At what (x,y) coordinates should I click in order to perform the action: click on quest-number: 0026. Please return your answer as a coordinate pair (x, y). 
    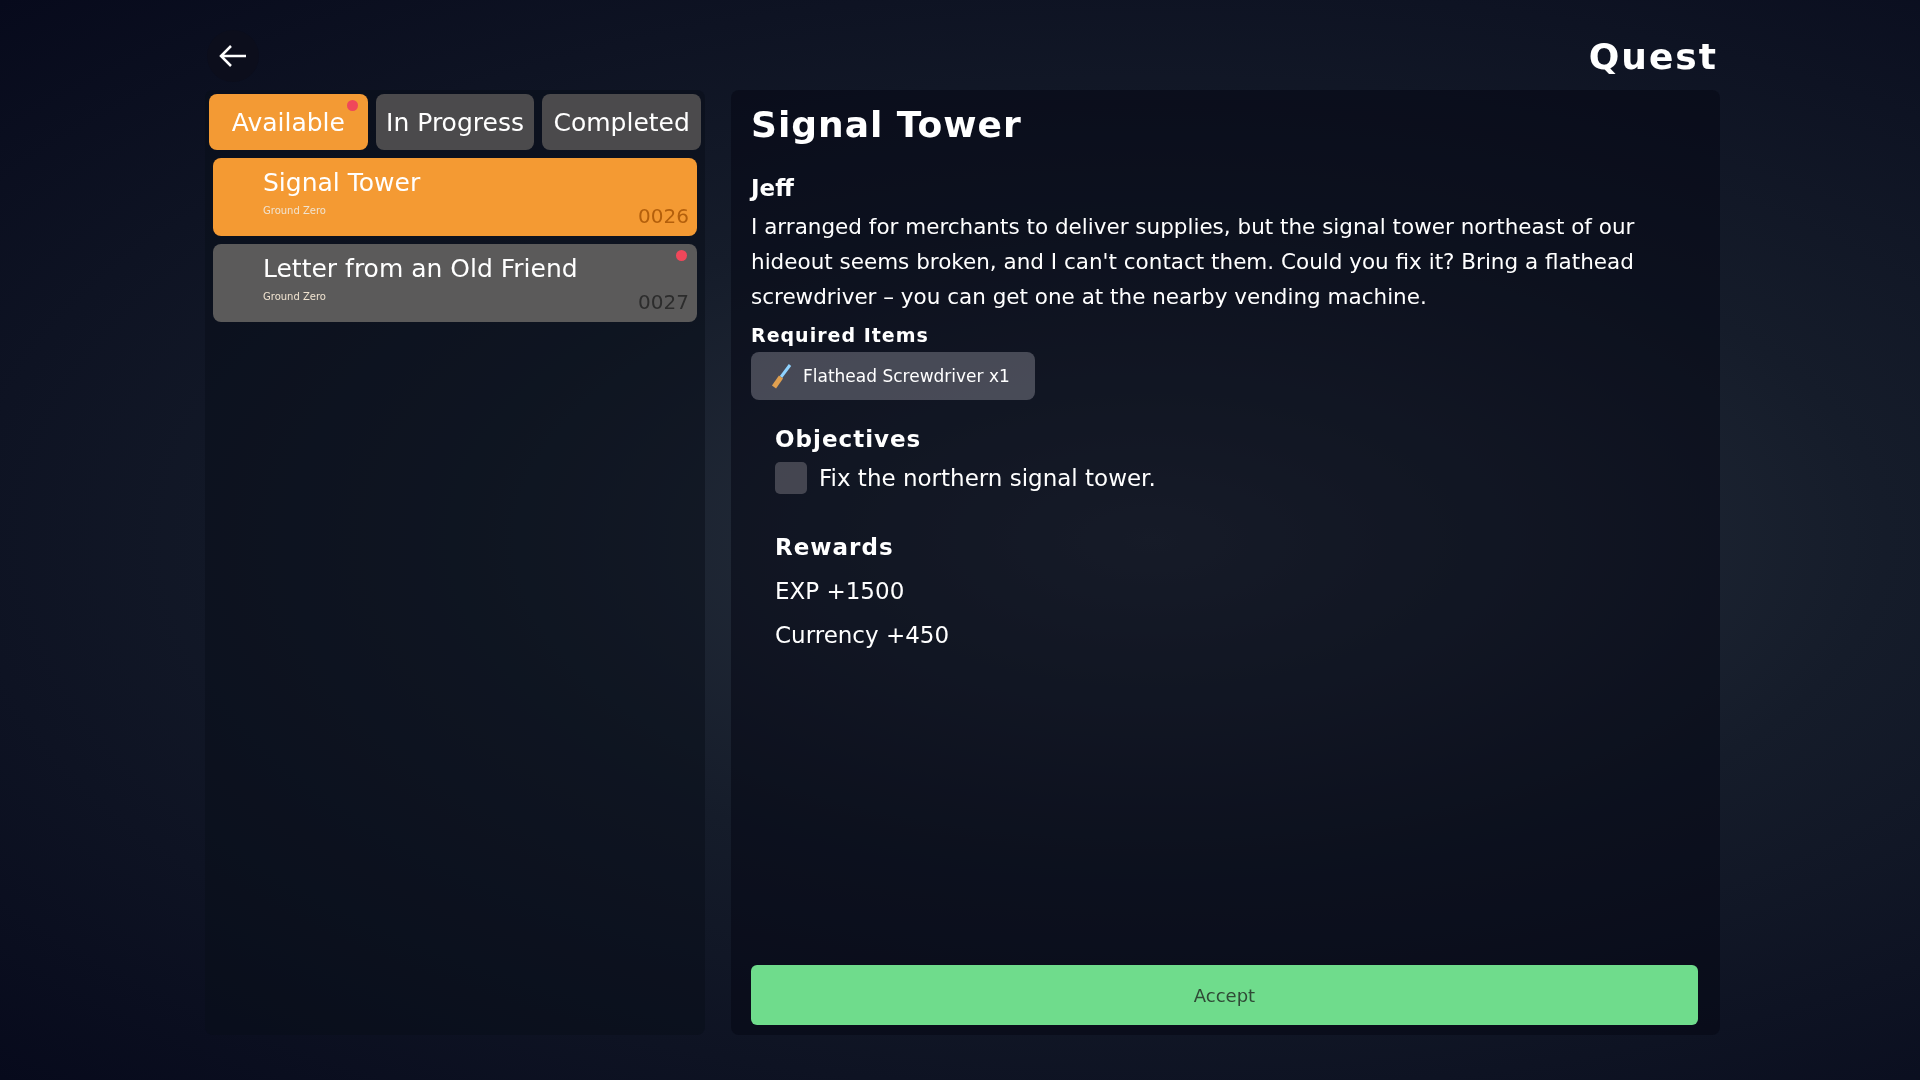
    Looking at the image, I should click on (663, 216).